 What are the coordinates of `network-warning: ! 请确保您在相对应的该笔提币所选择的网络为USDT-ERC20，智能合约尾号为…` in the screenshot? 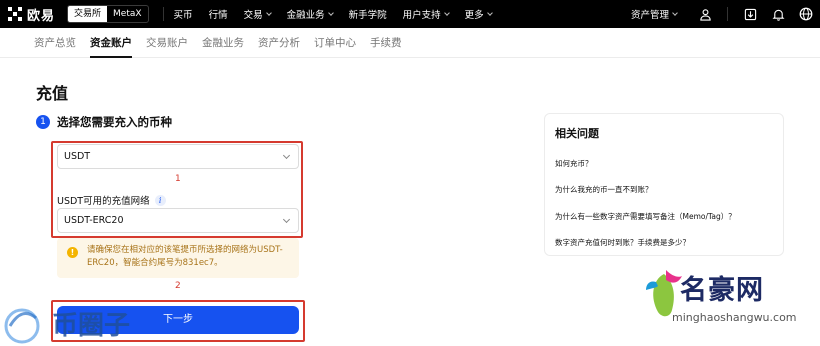 It's located at (178, 258).